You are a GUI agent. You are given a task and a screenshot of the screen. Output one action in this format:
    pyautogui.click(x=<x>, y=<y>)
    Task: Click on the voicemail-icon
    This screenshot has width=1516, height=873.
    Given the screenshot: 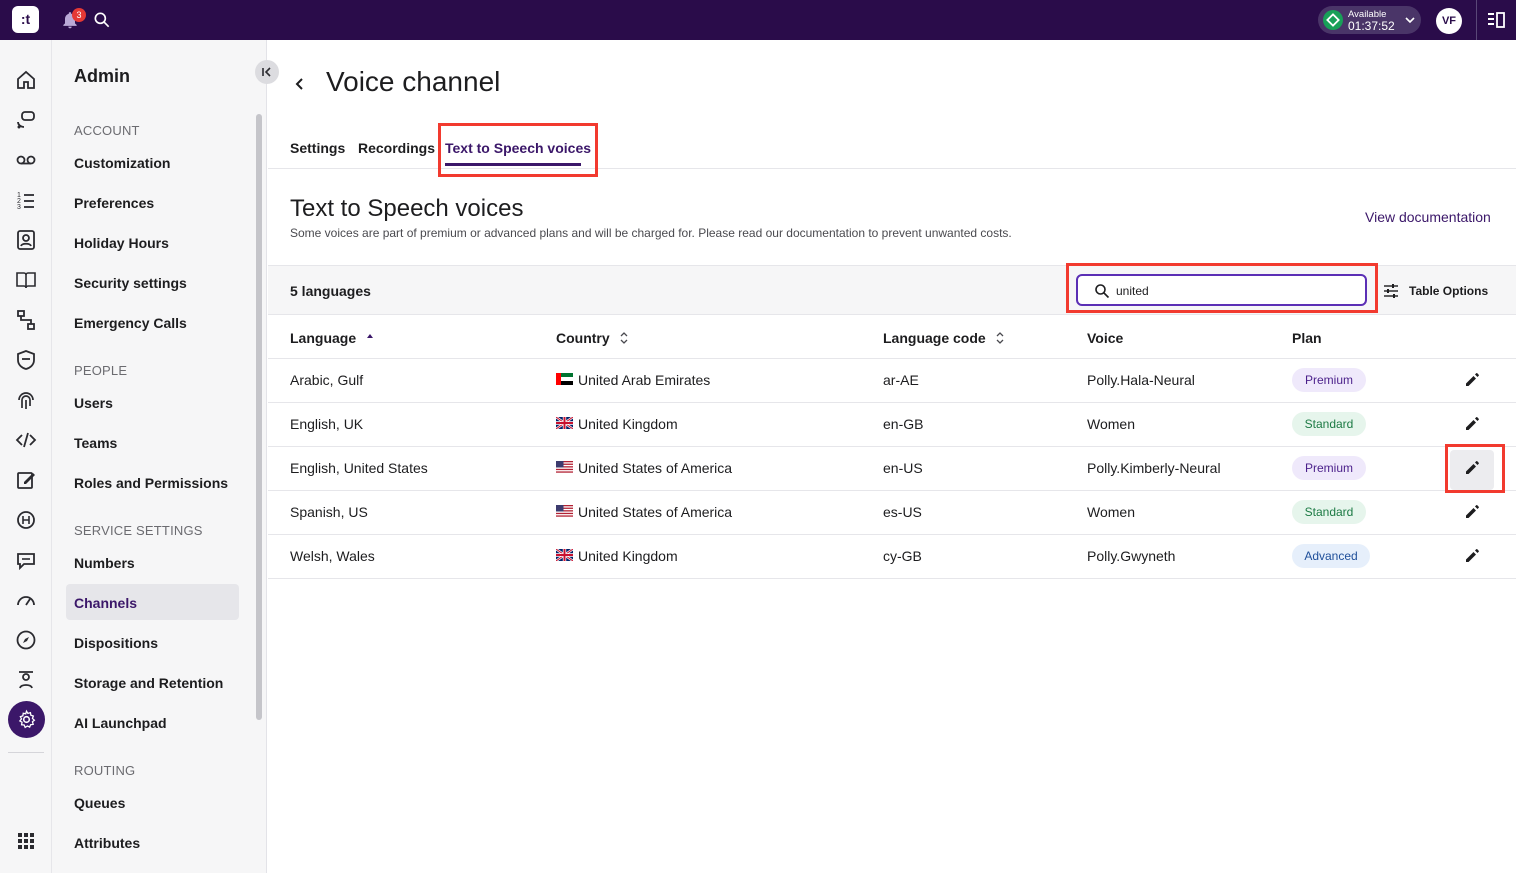 What is the action you would take?
    pyautogui.click(x=26, y=160)
    